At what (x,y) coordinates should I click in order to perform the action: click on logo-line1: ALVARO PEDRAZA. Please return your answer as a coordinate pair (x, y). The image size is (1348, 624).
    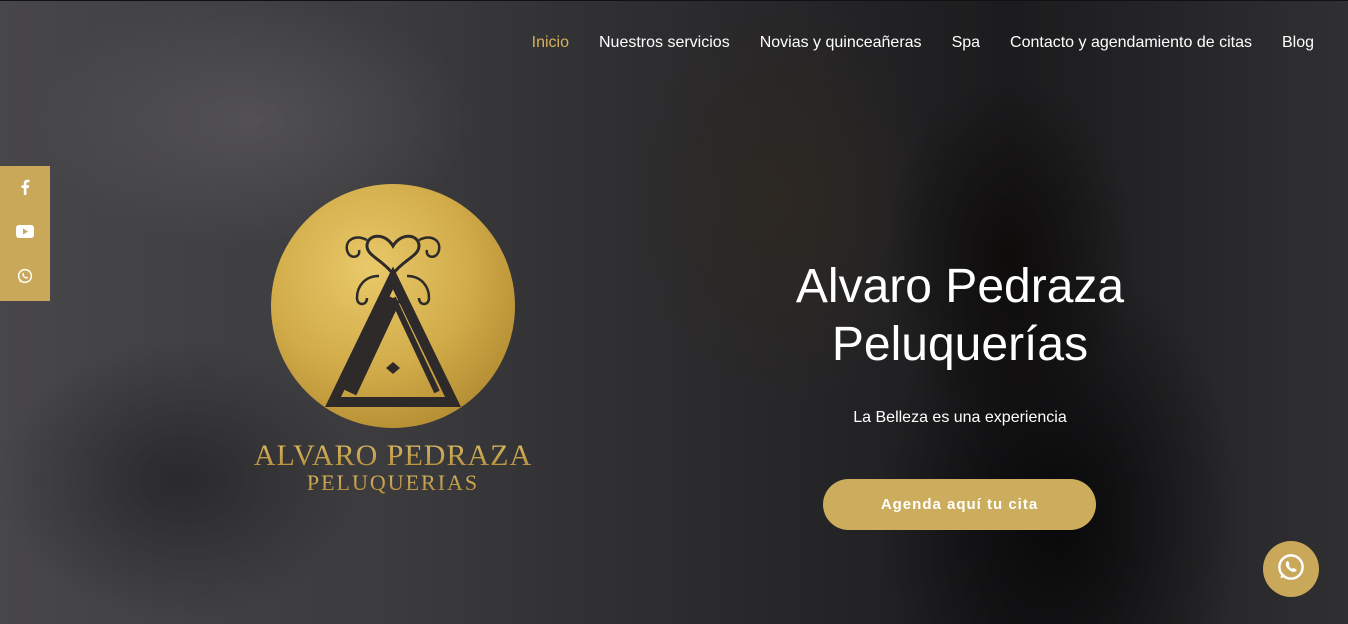
    Looking at the image, I should click on (393, 455).